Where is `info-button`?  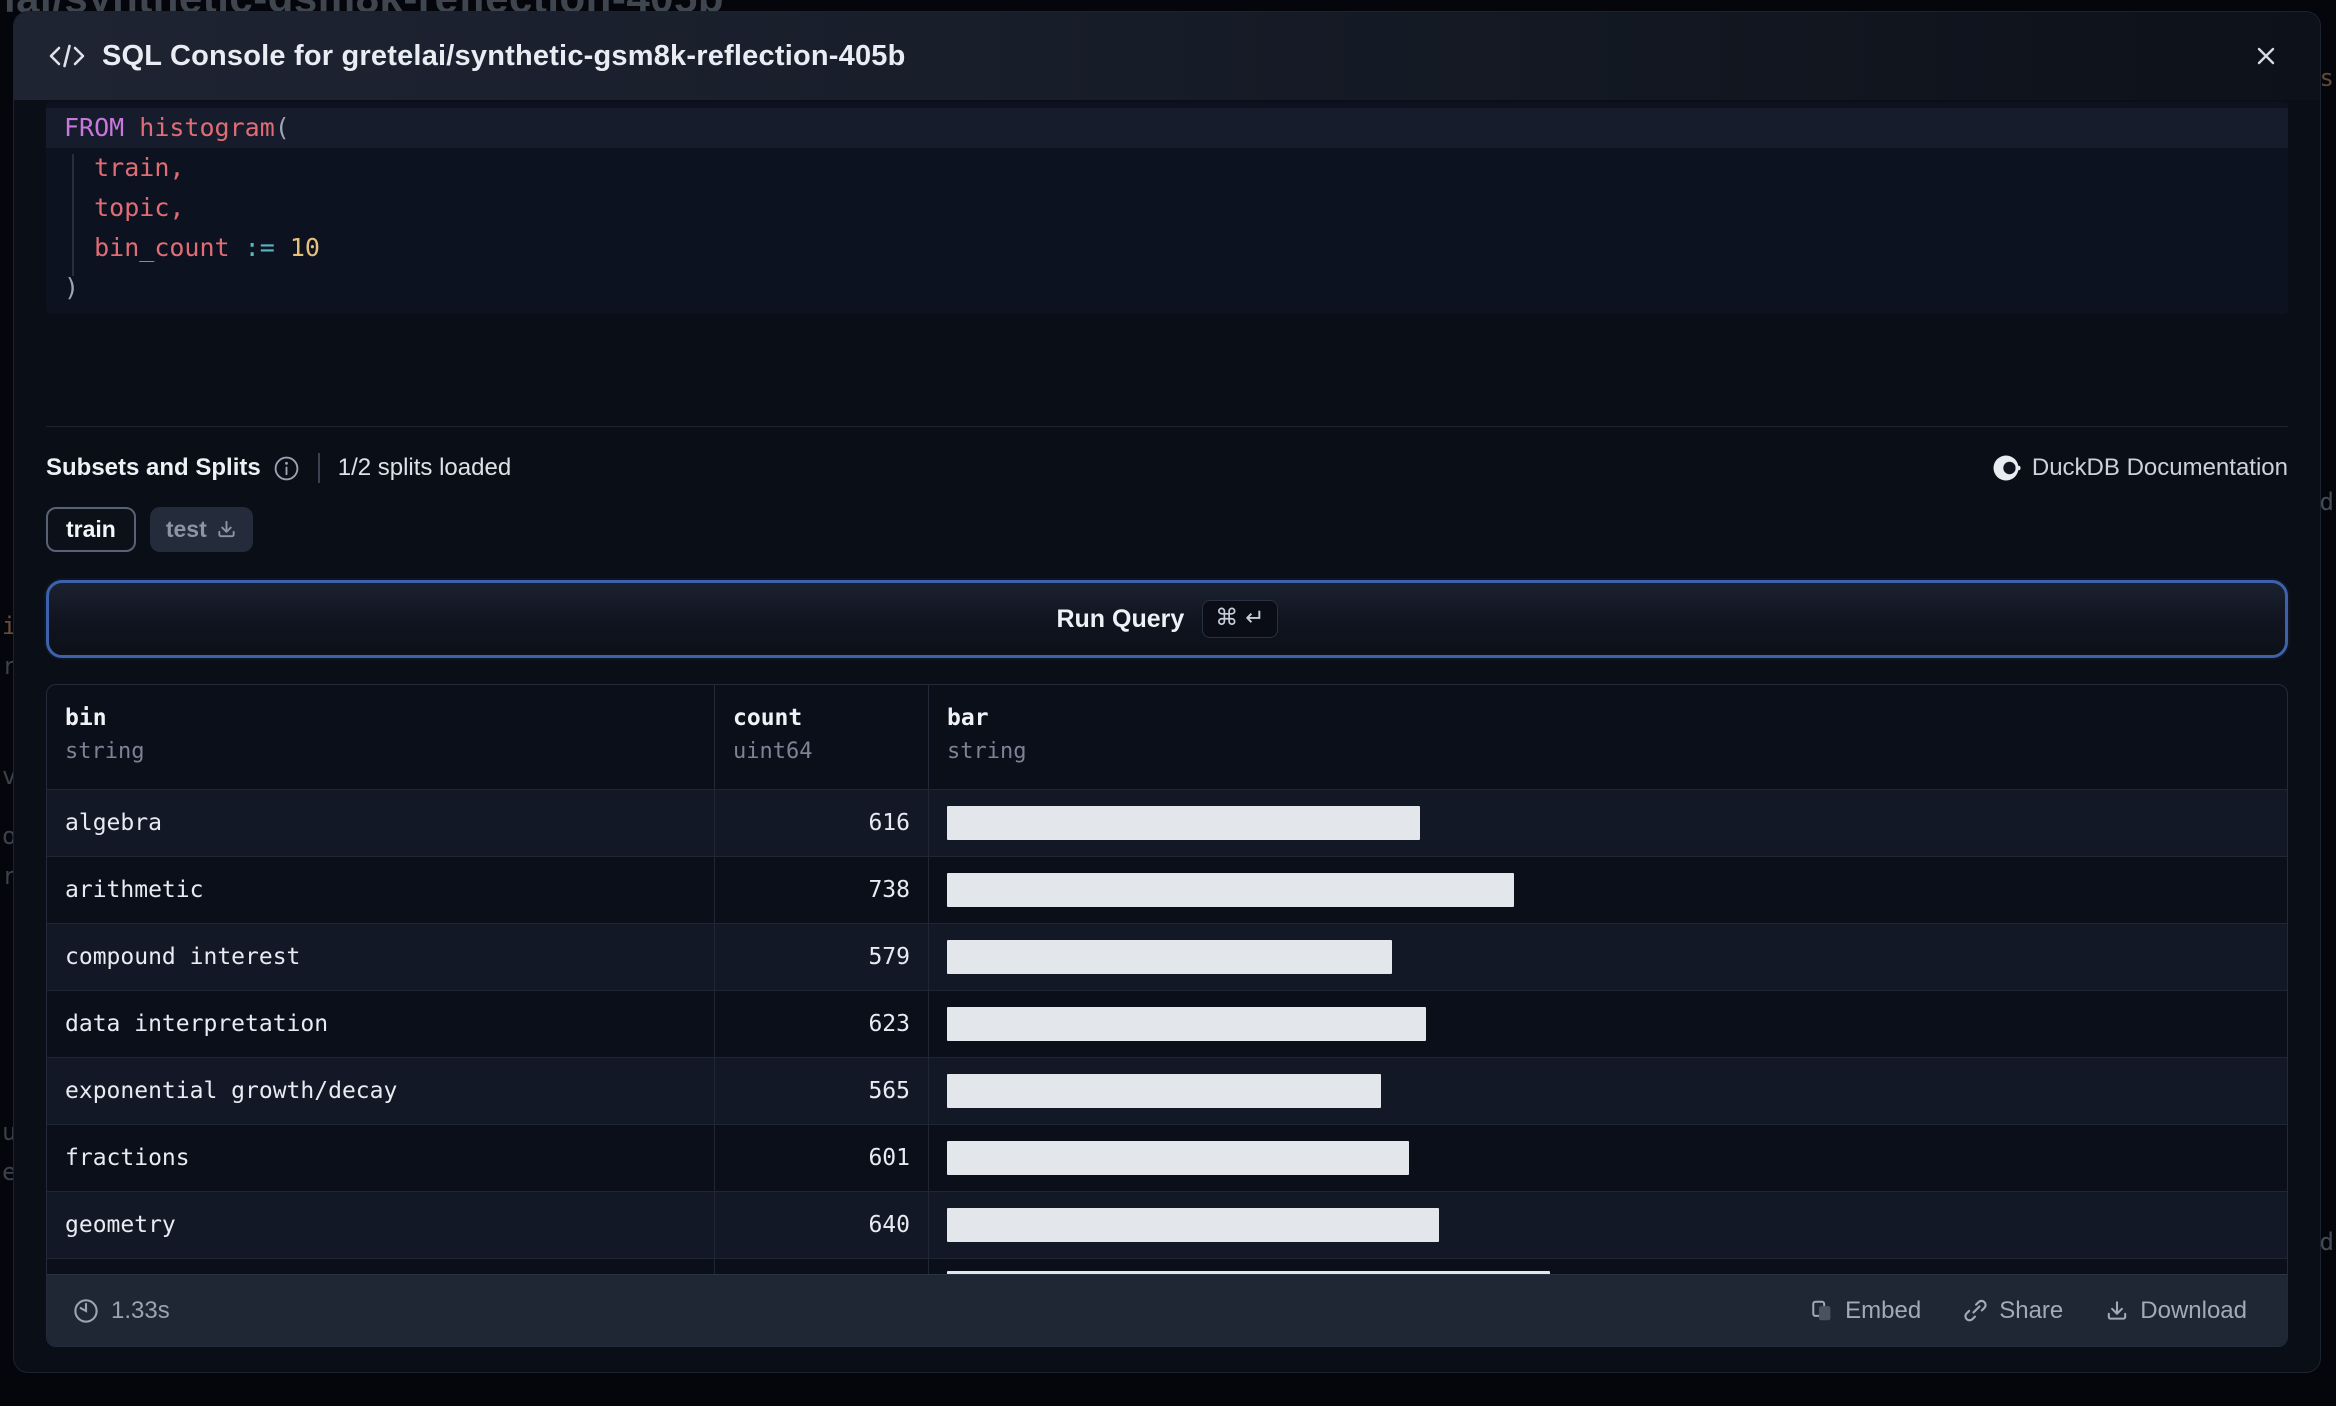
info-button is located at coordinates (286, 468).